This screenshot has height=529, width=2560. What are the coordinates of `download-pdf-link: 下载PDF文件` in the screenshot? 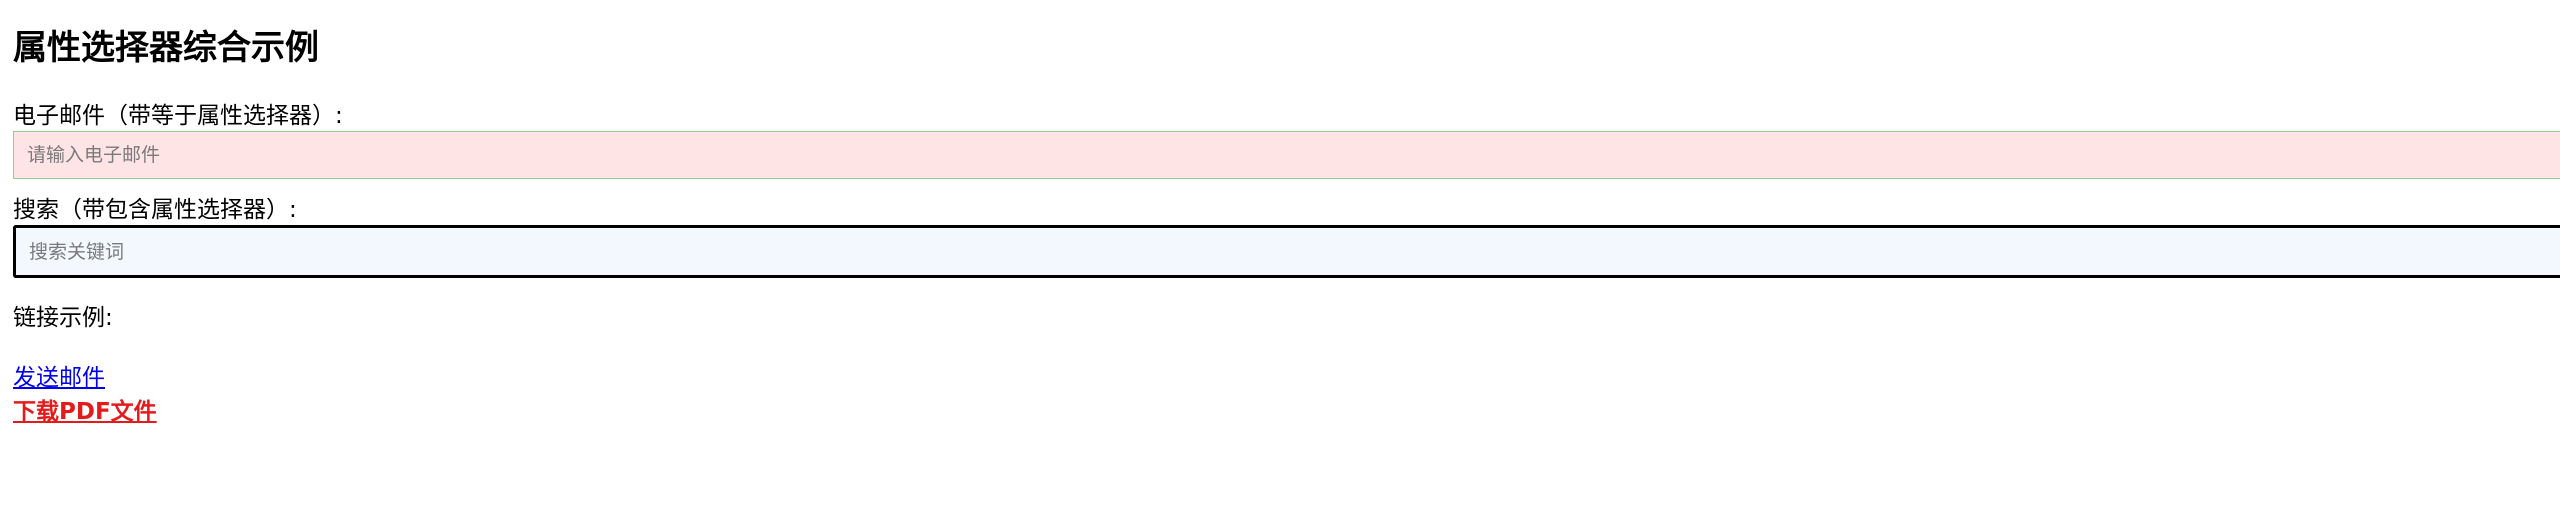 It's located at (85, 412).